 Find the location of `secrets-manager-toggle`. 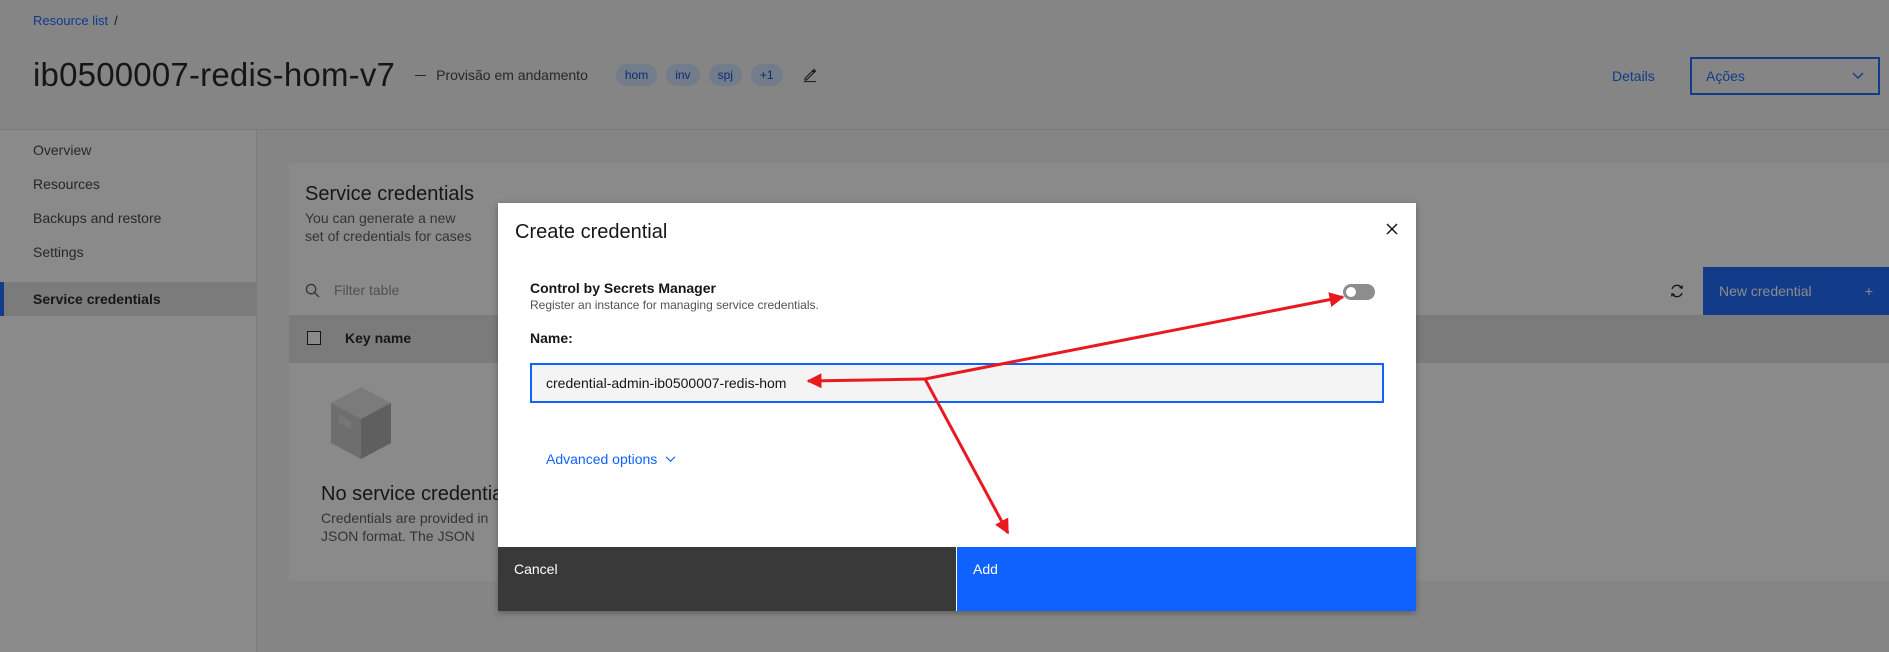

secrets-manager-toggle is located at coordinates (1359, 292).